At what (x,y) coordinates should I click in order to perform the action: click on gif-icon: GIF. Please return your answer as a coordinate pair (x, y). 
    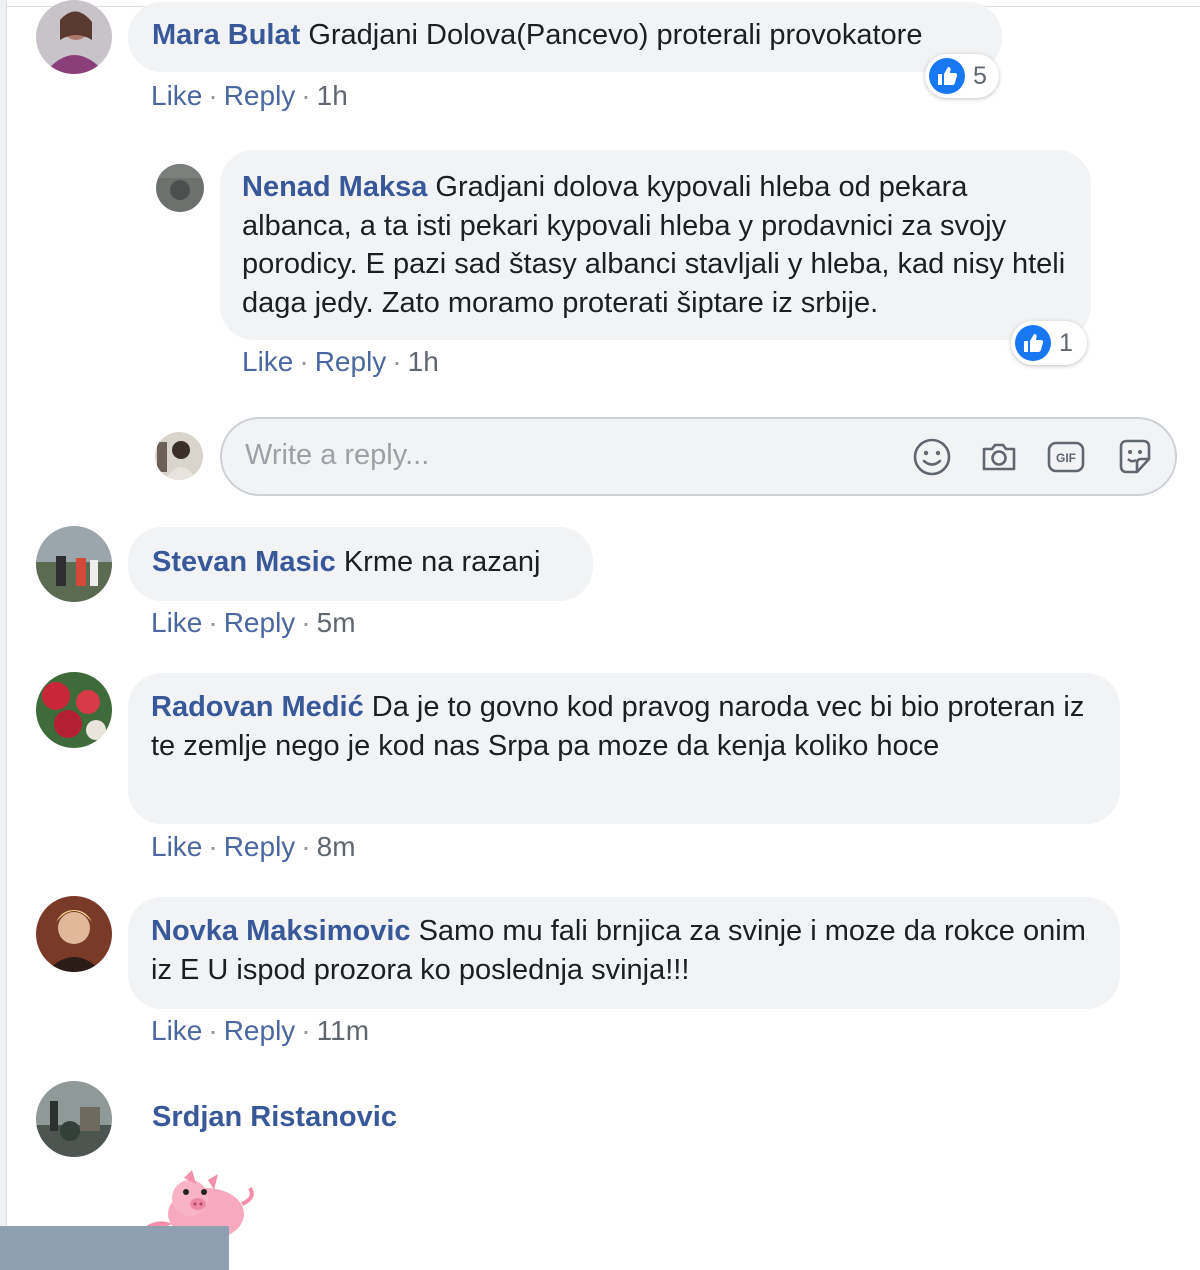
    Looking at the image, I should click on (1066, 457).